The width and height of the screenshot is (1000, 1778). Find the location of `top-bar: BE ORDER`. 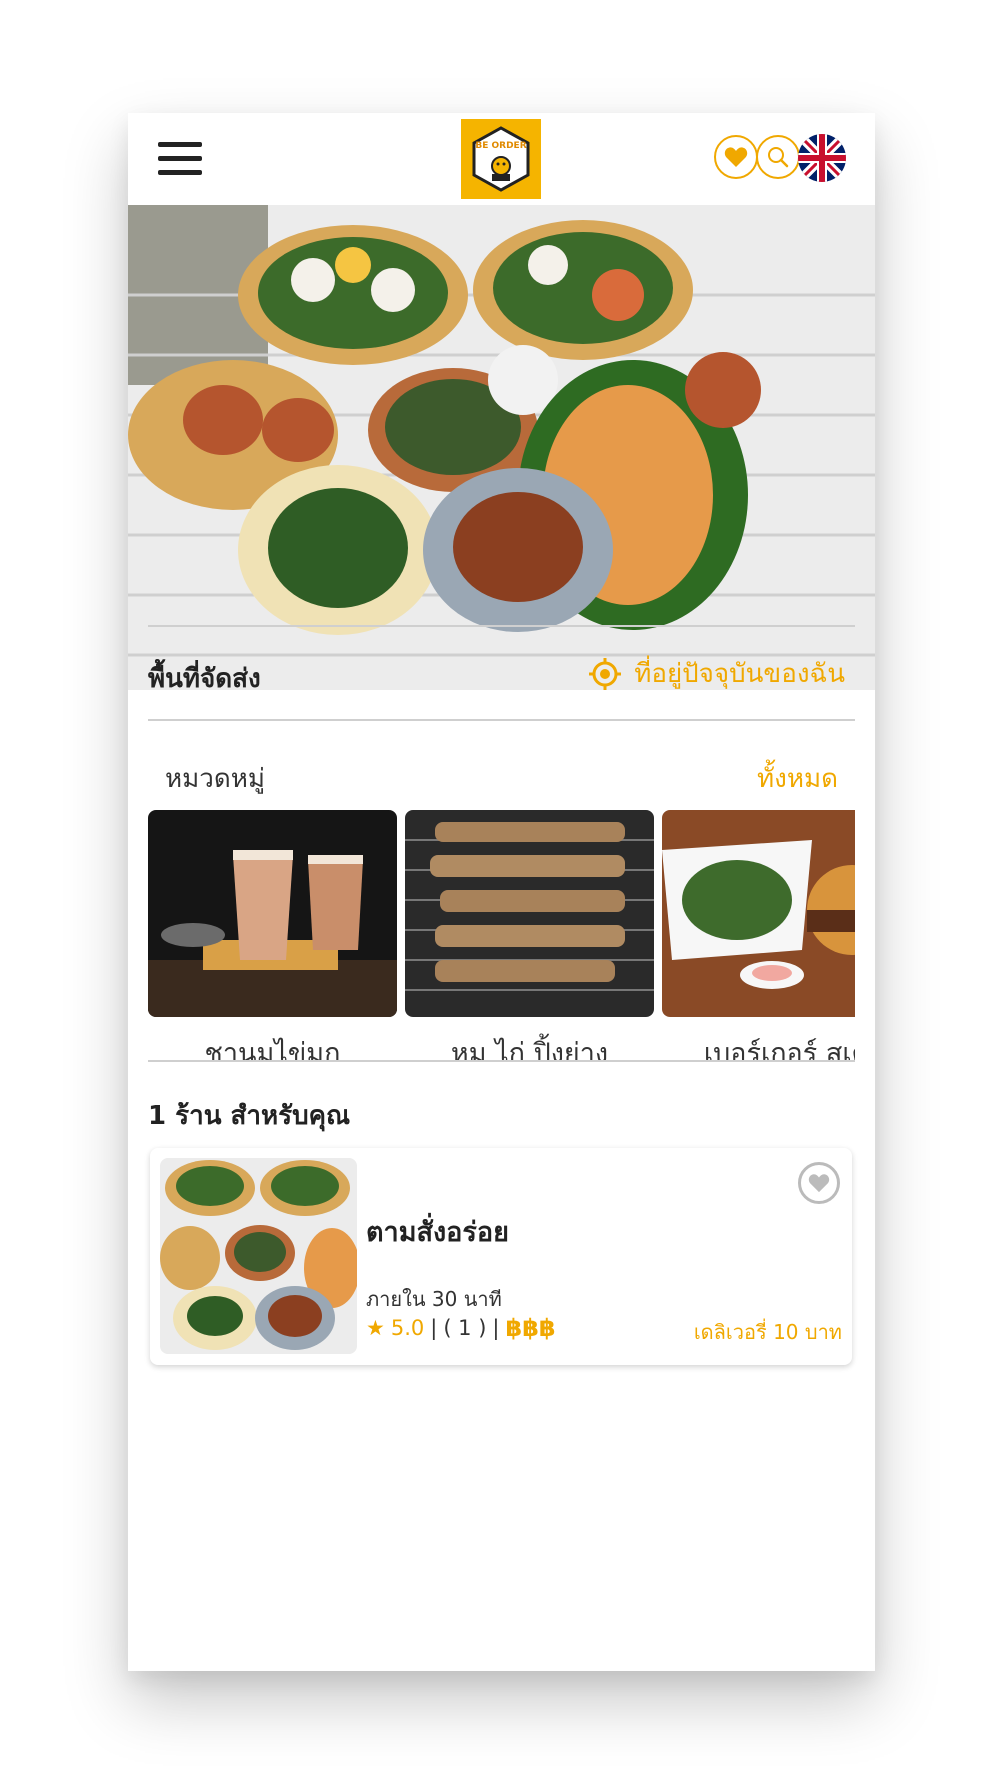

top-bar: BE ORDER is located at coordinates (501, 159).